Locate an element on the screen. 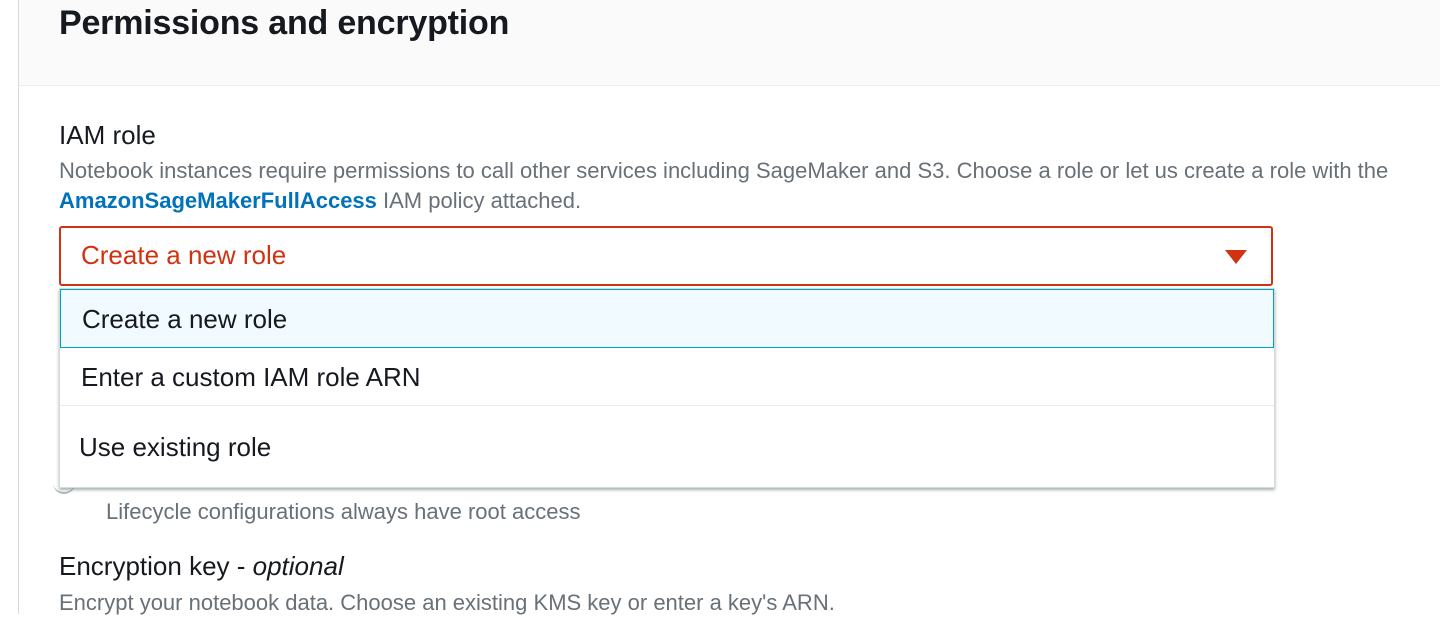 The height and width of the screenshot is (618, 1440). amazon-sagemaker-full-access-link: AmazonSageMakerFullAccess is located at coordinates (218, 200).